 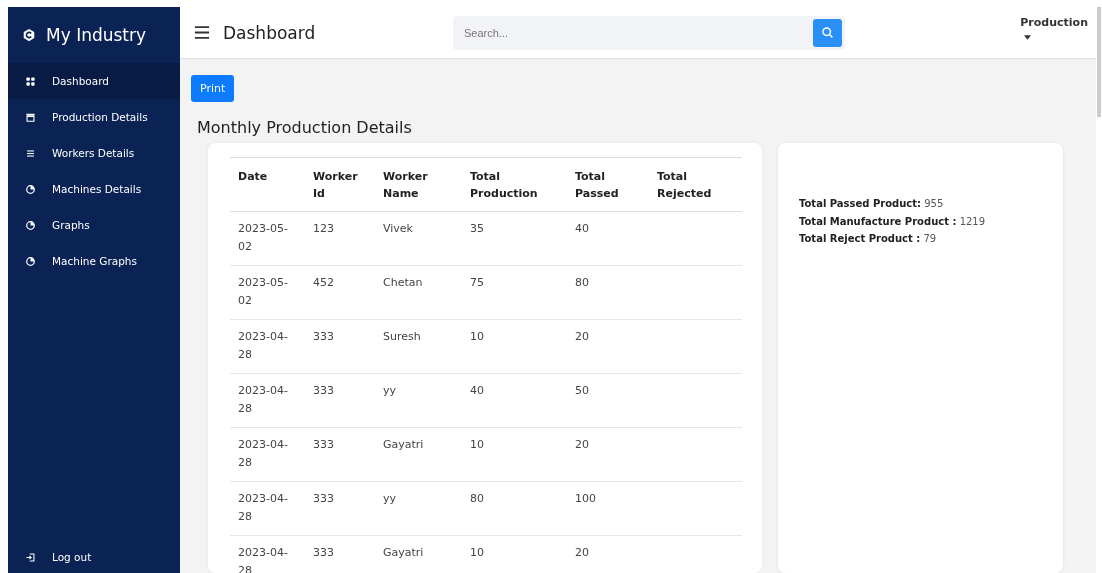 I want to click on table-cell-text: Chetan, so click(x=403, y=283).